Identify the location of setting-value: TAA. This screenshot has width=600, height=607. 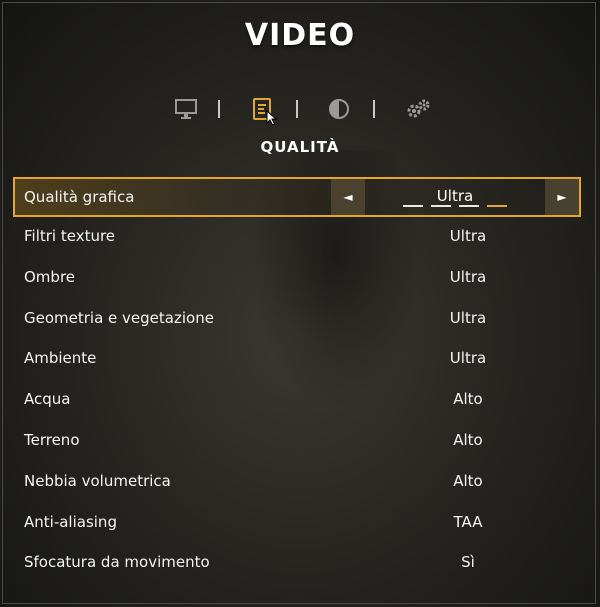
(468, 521).